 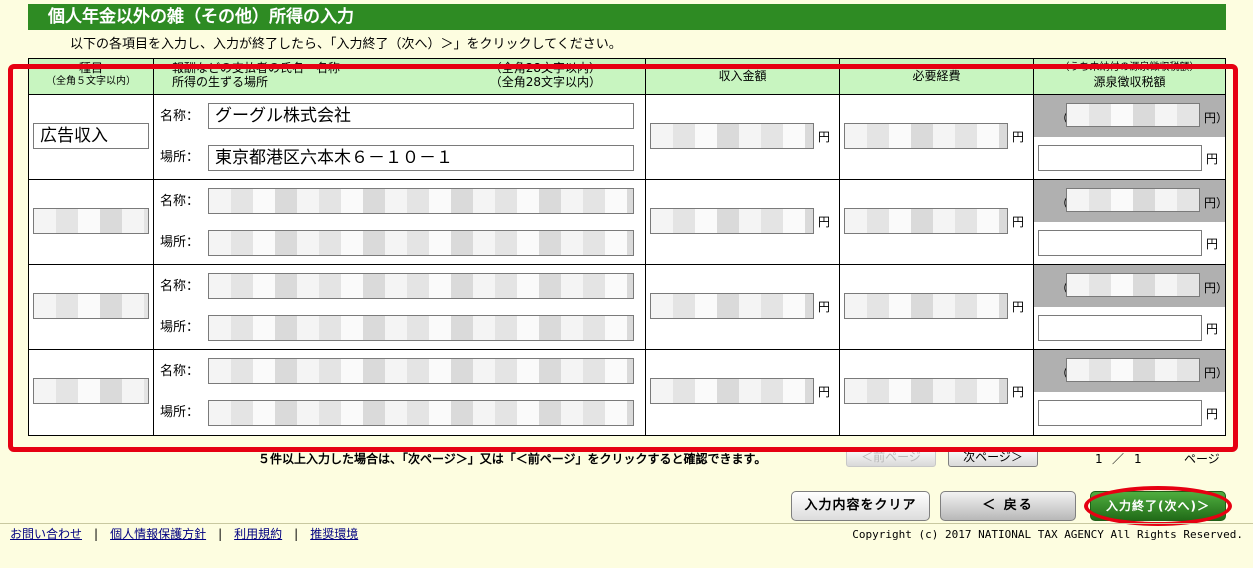 What do you see at coordinates (993, 457) in the screenshot?
I see `next-page-button: 次ページ＞` at bounding box center [993, 457].